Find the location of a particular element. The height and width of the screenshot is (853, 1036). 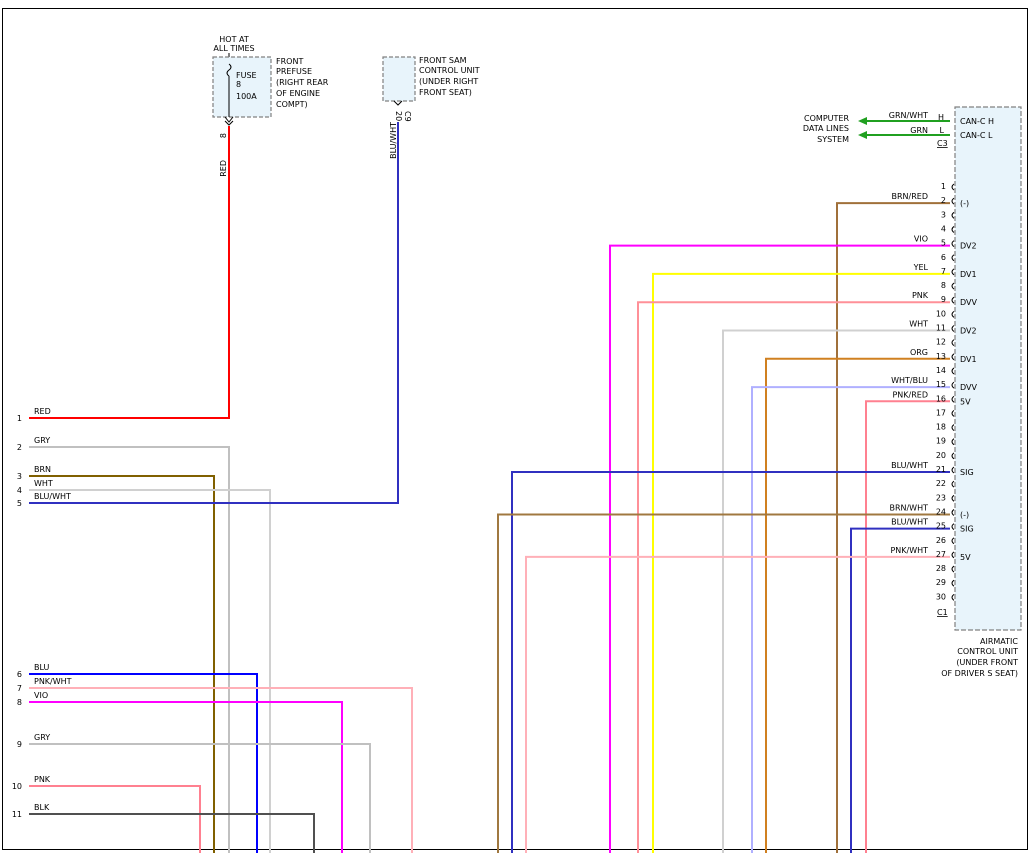

connector-c1-label: C1 is located at coordinates (942, 612).